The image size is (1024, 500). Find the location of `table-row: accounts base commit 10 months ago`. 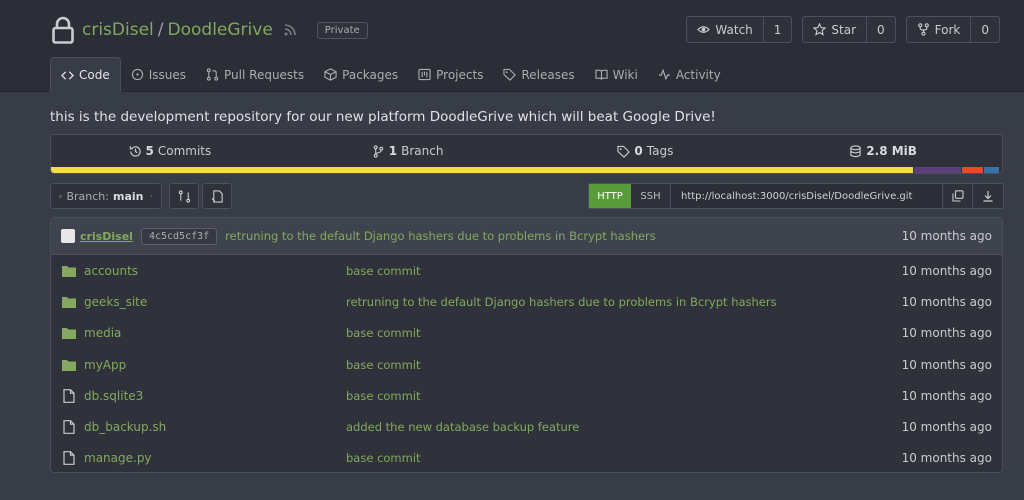

table-row: accounts base commit 10 months ago is located at coordinates (526, 270).